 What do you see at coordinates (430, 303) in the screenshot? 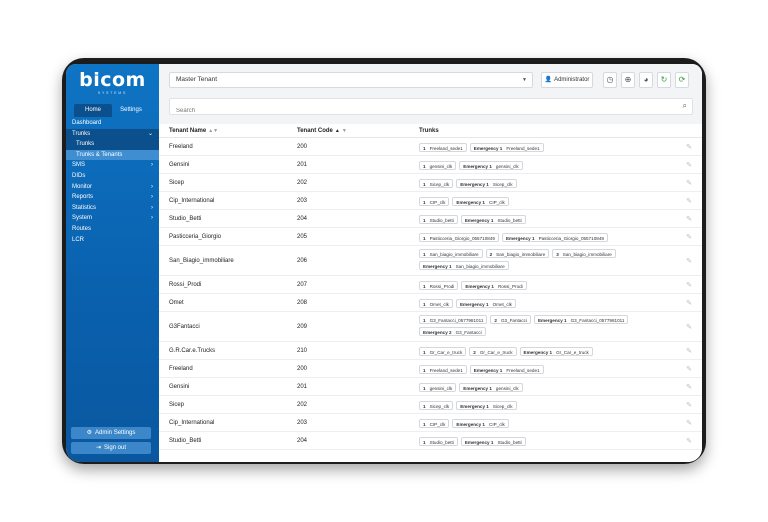
I see `table-row: Omet 208 1 Omet_clk Emergency 1 Omet_clk ✎` at bounding box center [430, 303].